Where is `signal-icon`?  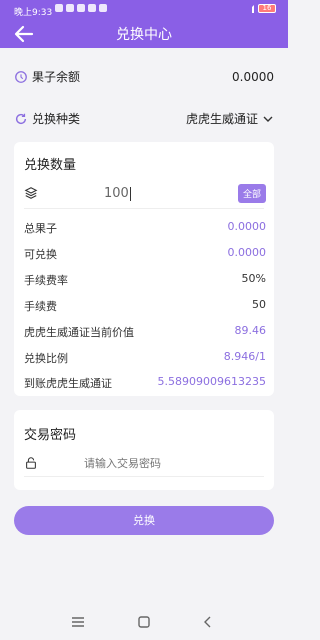
signal-icon is located at coordinates (250, 8).